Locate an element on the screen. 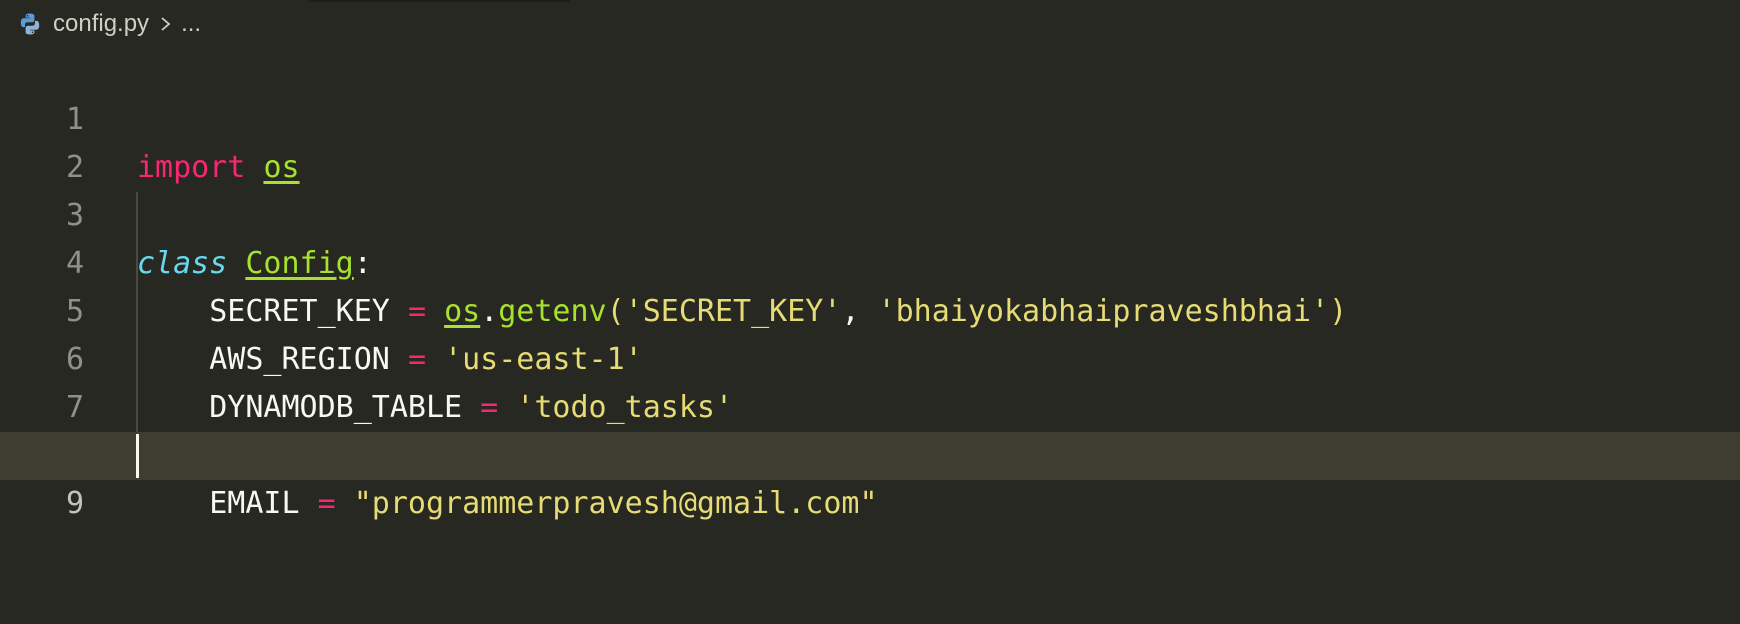  line-code: EMAIL = "programmerpravesh@gmail.com" is located at coordinates (507, 504).